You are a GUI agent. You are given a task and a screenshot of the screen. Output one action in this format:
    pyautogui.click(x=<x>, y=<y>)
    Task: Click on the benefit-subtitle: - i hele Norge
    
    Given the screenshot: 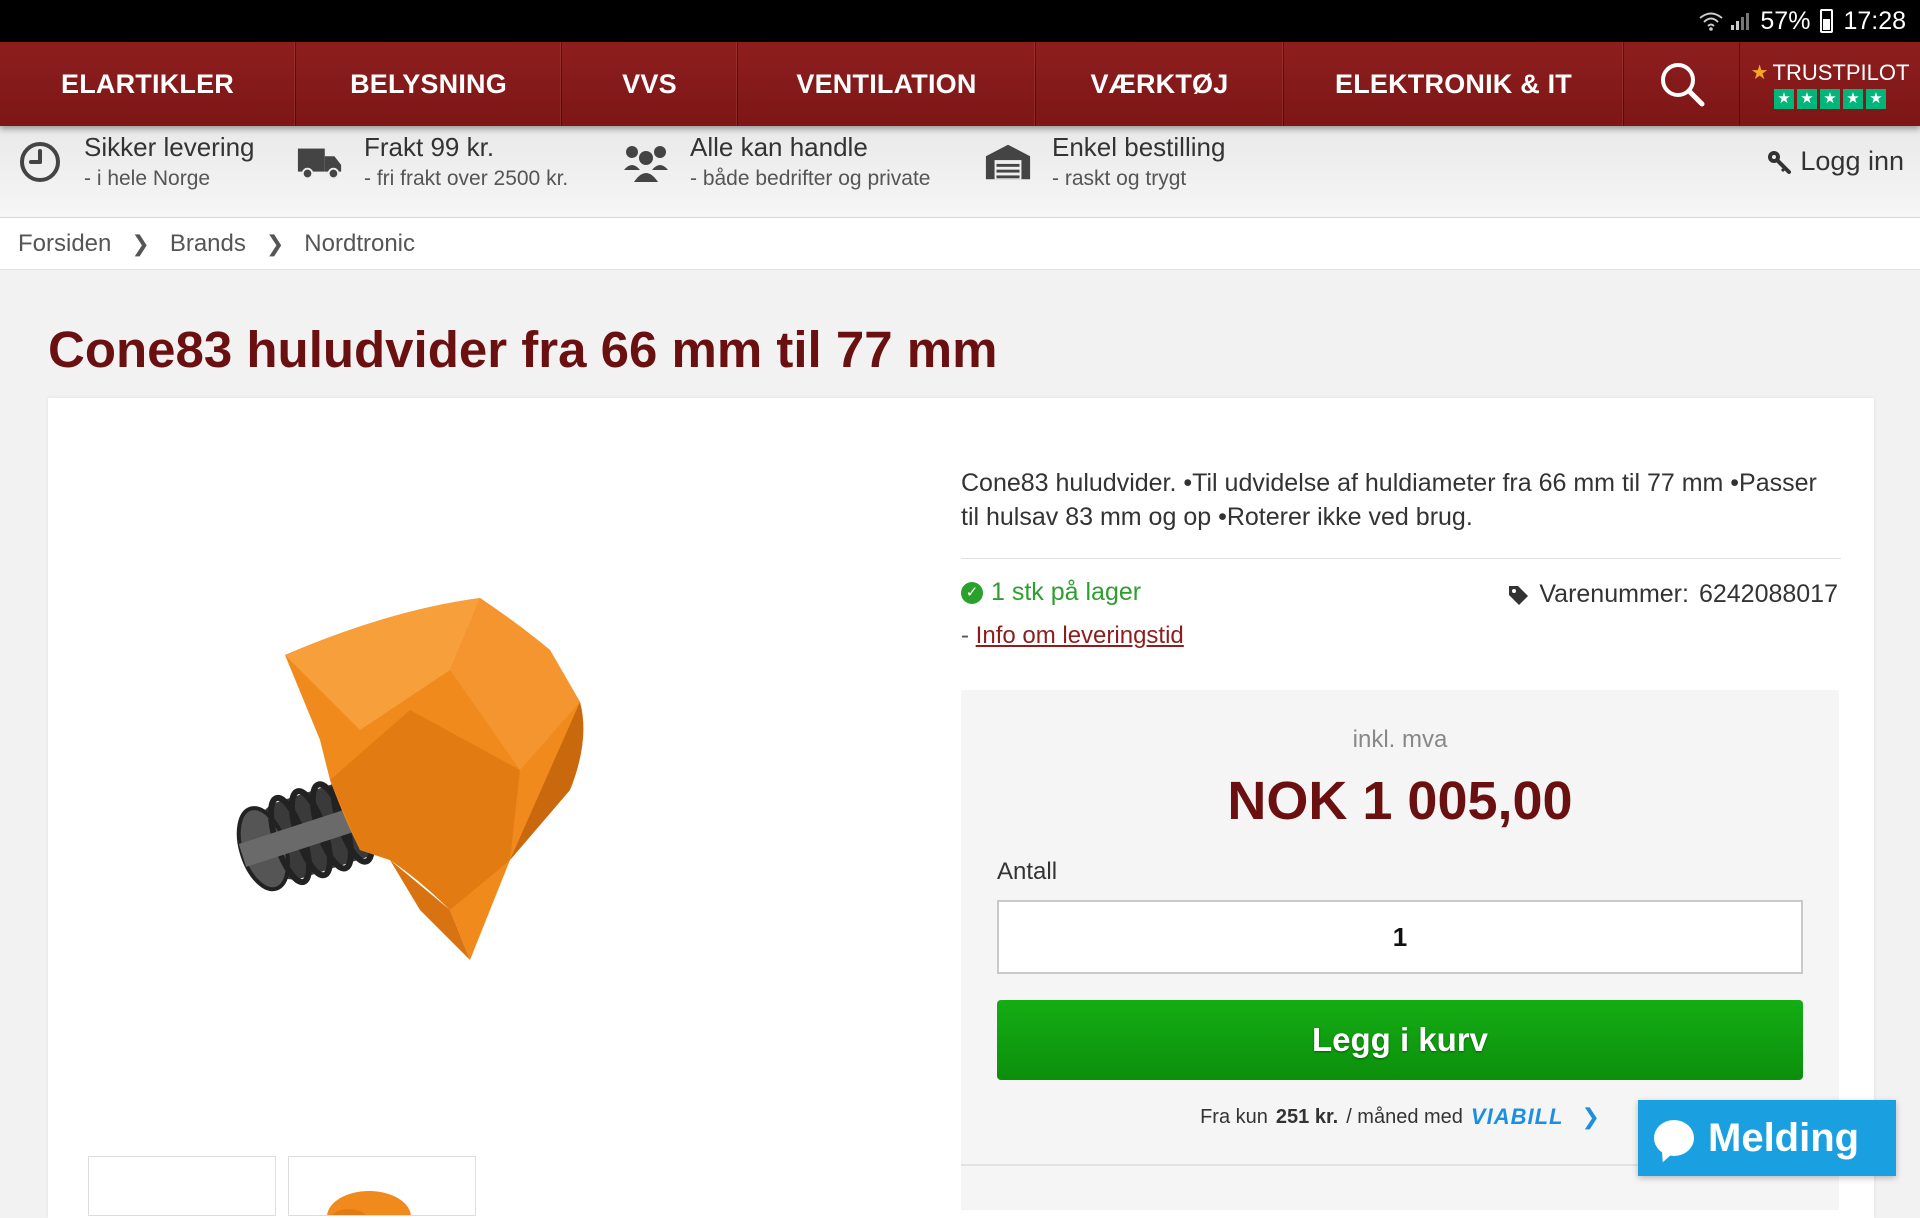 What is the action you would take?
    pyautogui.click(x=147, y=178)
    